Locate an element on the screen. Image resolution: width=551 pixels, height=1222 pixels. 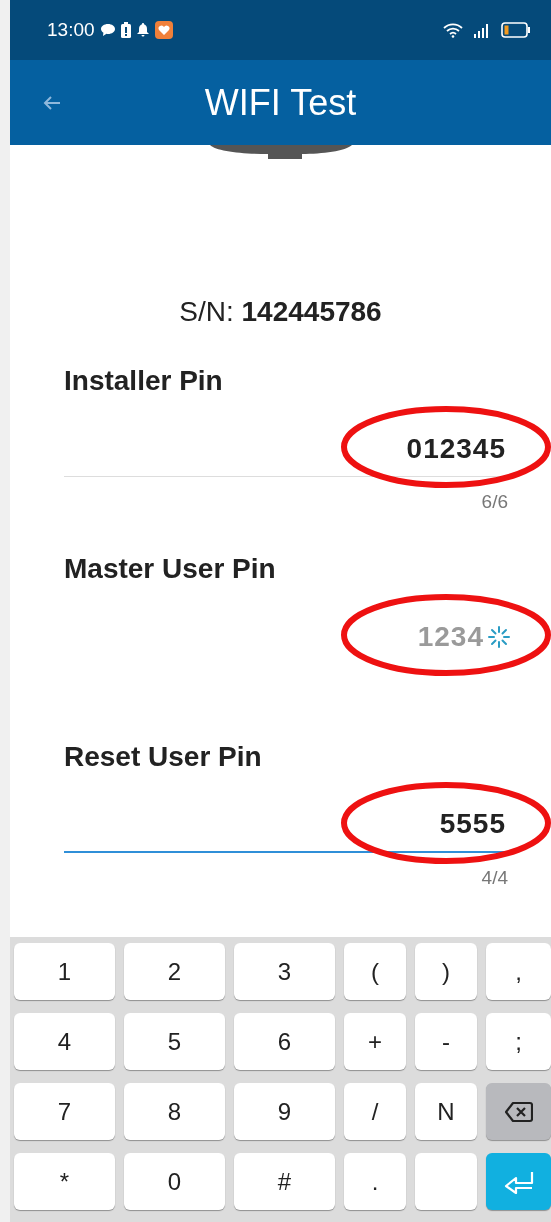
pin-value: 012345 is located at coordinates (456, 448).